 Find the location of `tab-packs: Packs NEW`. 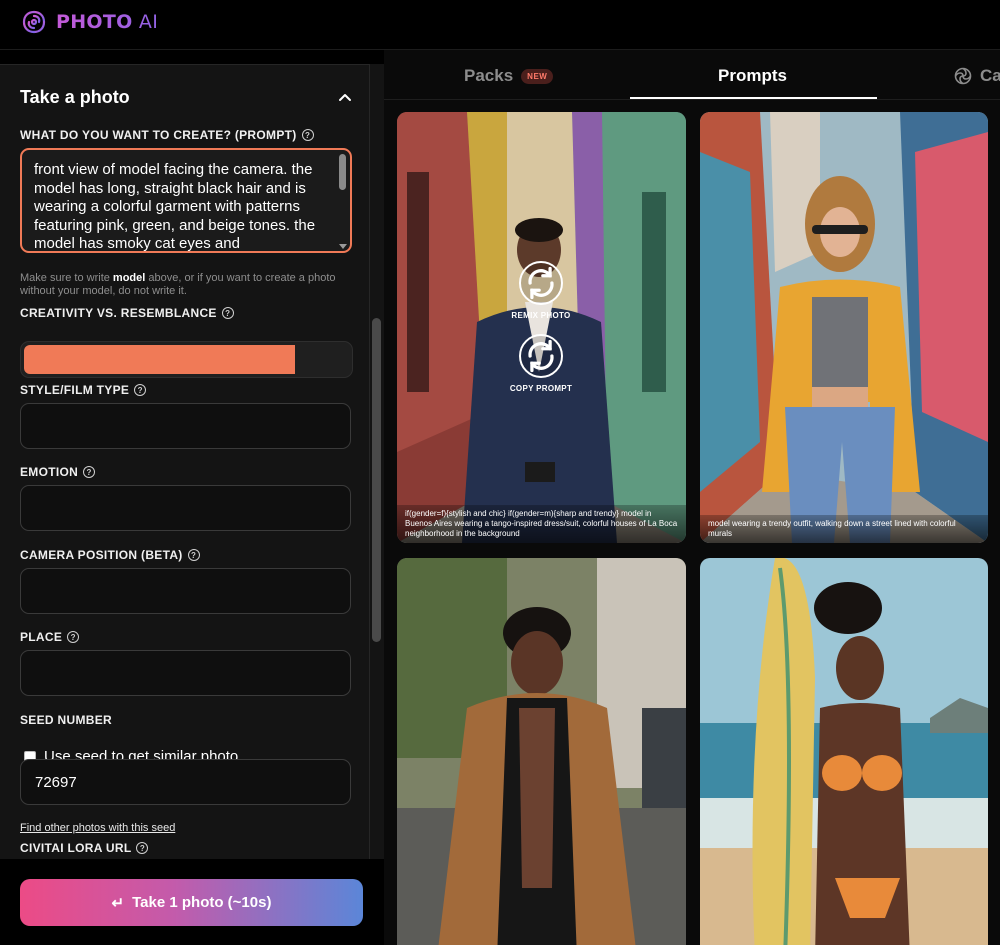

tab-packs: Packs NEW is located at coordinates (509, 76).